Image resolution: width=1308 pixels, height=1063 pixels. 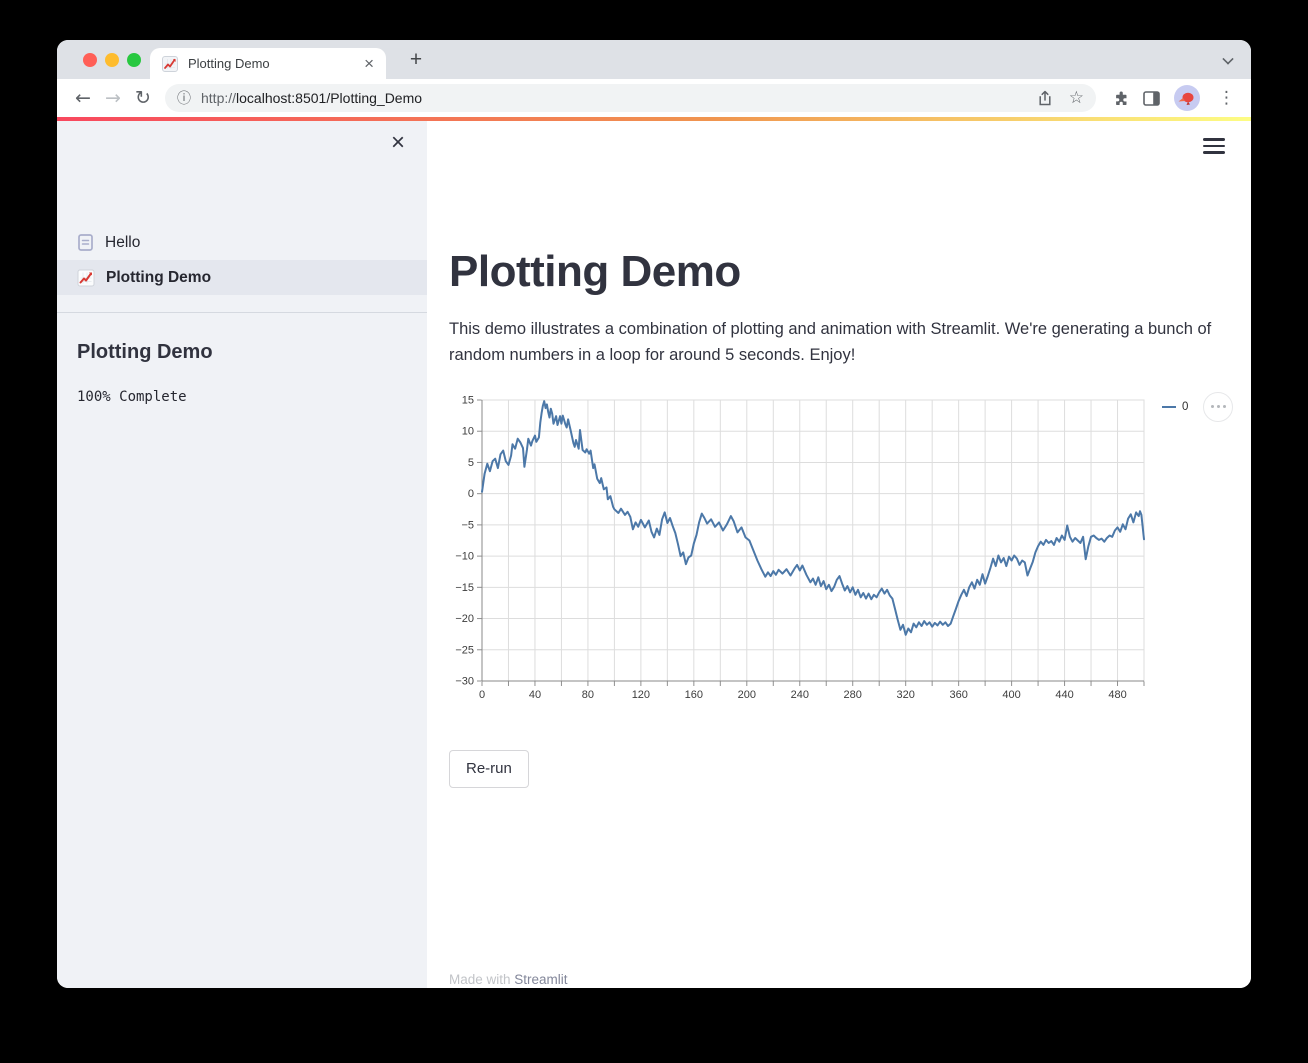 What do you see at coordinates (464, 681) in the screenshot?
I see `svg-text: −30` at bounding box center [464, 681].